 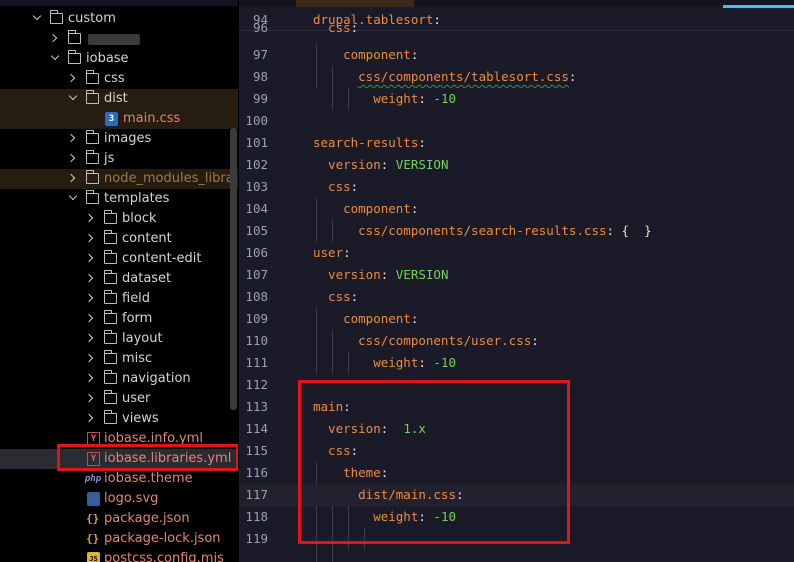 What do you see at coordinates (119, 159) in the screenshot?
I see `folder-row-js: js` at bounding box center [119, 159].